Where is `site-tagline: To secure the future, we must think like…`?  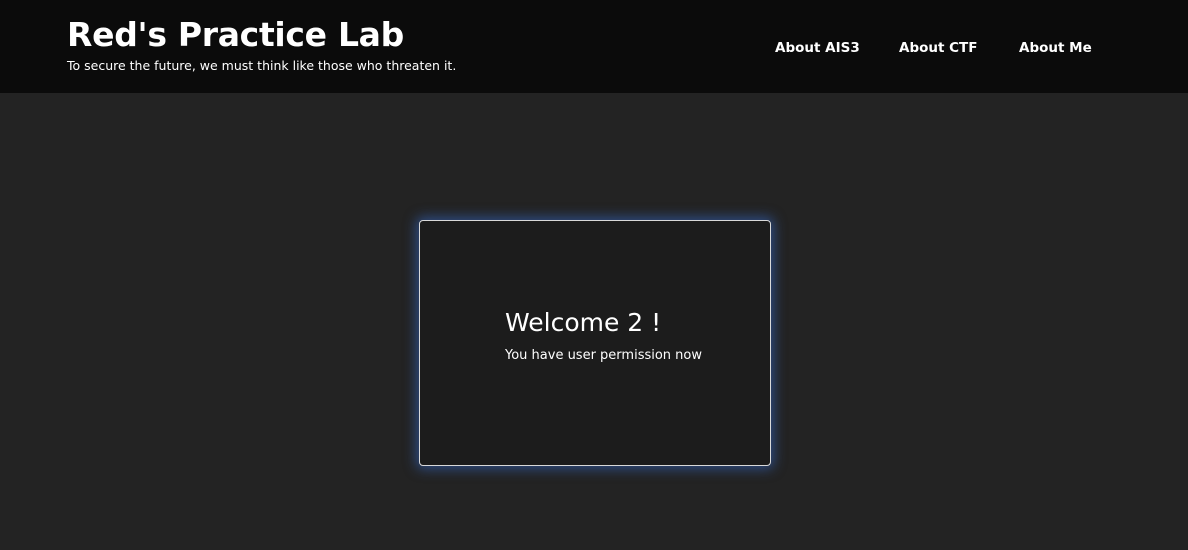
site-tagline: To secure the future, we must think like… is located at coordinates (262, 65).